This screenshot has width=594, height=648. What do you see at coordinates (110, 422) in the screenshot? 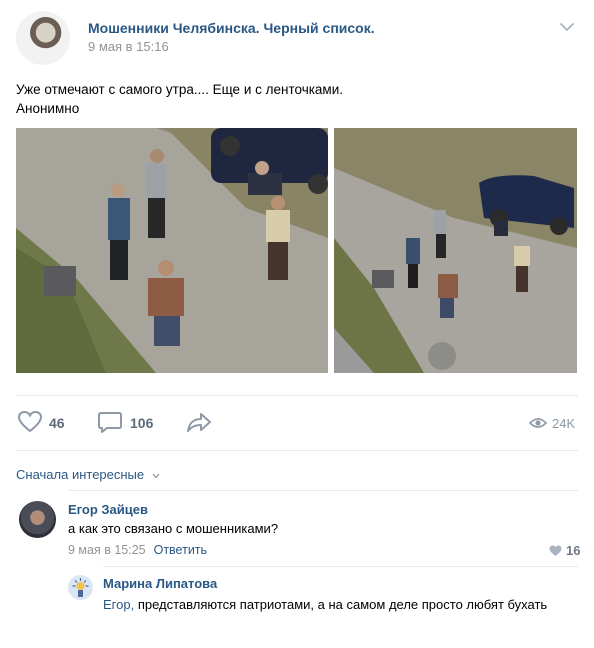
I see `comment-icon` at bounding box center [110, 422].